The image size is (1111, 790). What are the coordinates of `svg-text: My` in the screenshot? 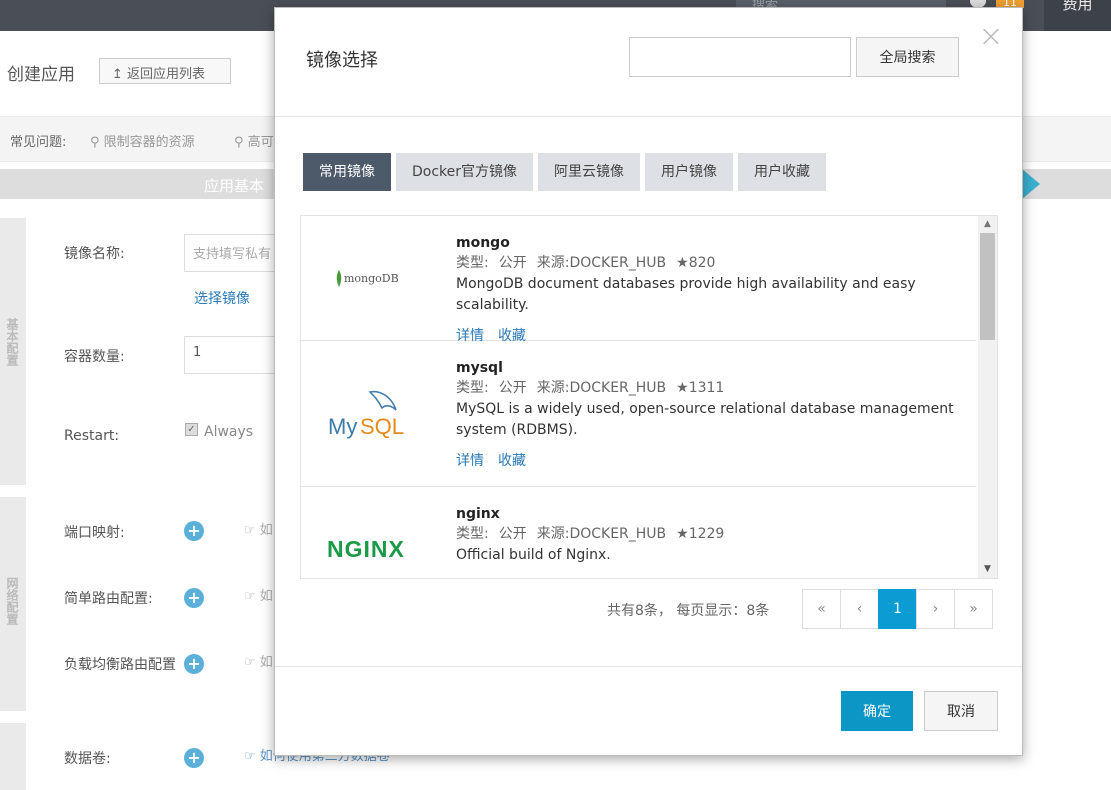 It's located at (342, 426).